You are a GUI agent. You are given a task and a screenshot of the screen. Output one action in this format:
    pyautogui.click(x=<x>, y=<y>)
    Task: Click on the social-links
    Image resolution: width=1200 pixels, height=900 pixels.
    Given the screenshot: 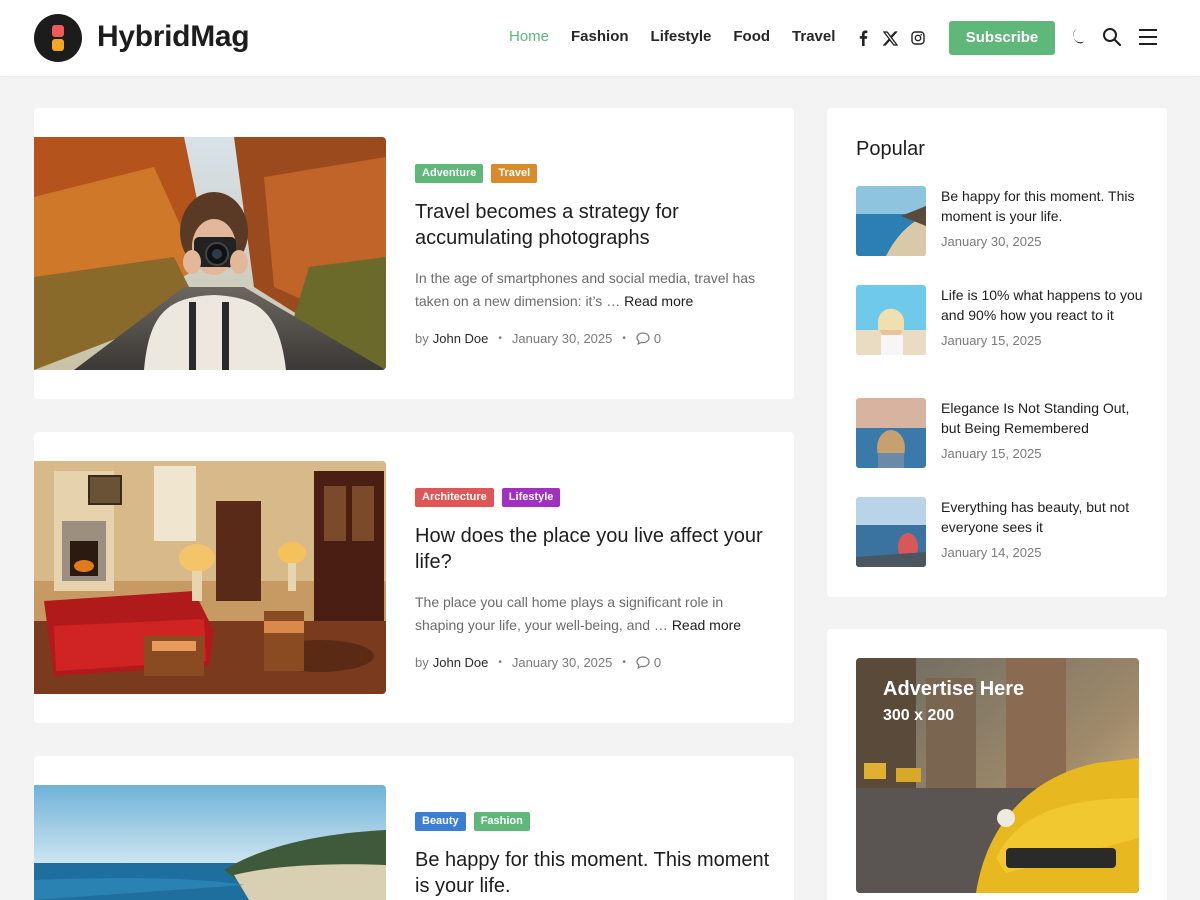 What is the action you would take?
    pyautogui.click(x=890, y=38)
    